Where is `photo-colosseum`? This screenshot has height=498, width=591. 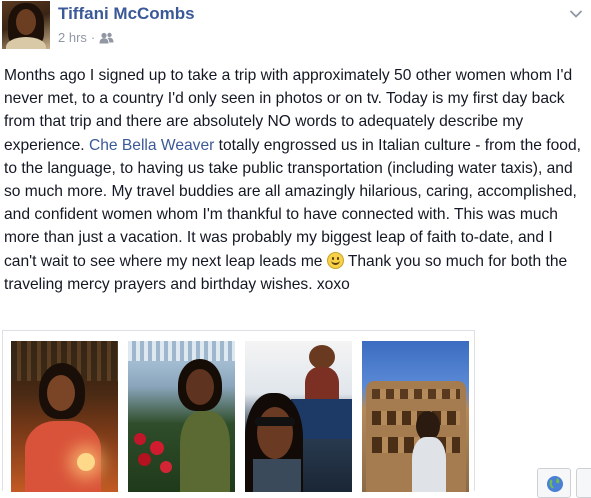
photo-colosseum is located at coordinates (415, 416).